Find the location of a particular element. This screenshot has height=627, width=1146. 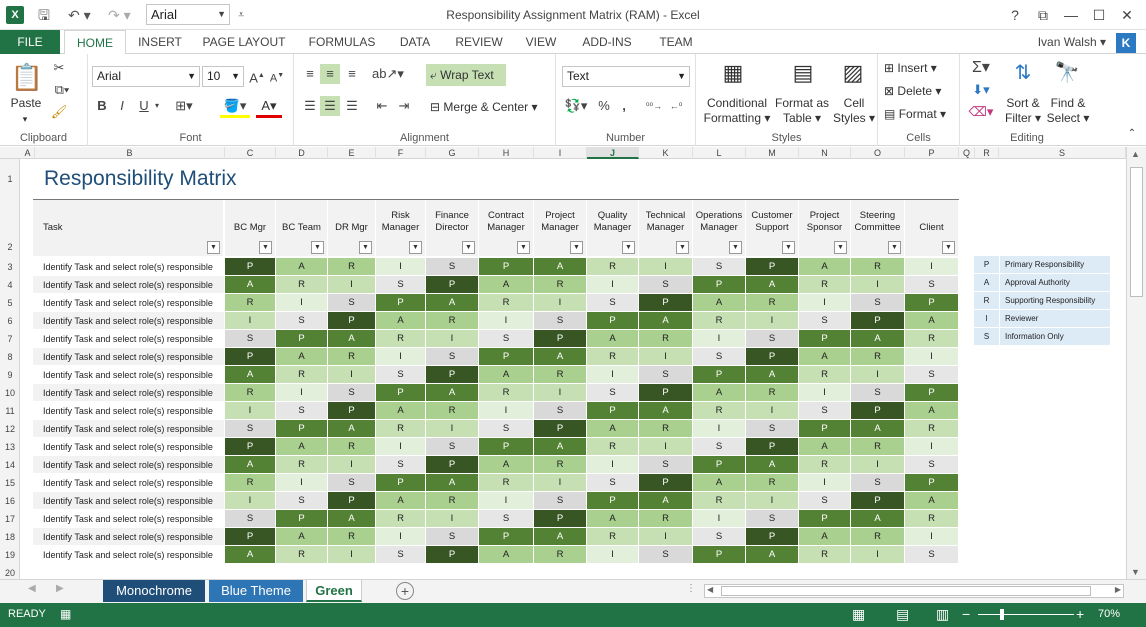

zoom-in-icon: + is located at coordinates (1080, 614).